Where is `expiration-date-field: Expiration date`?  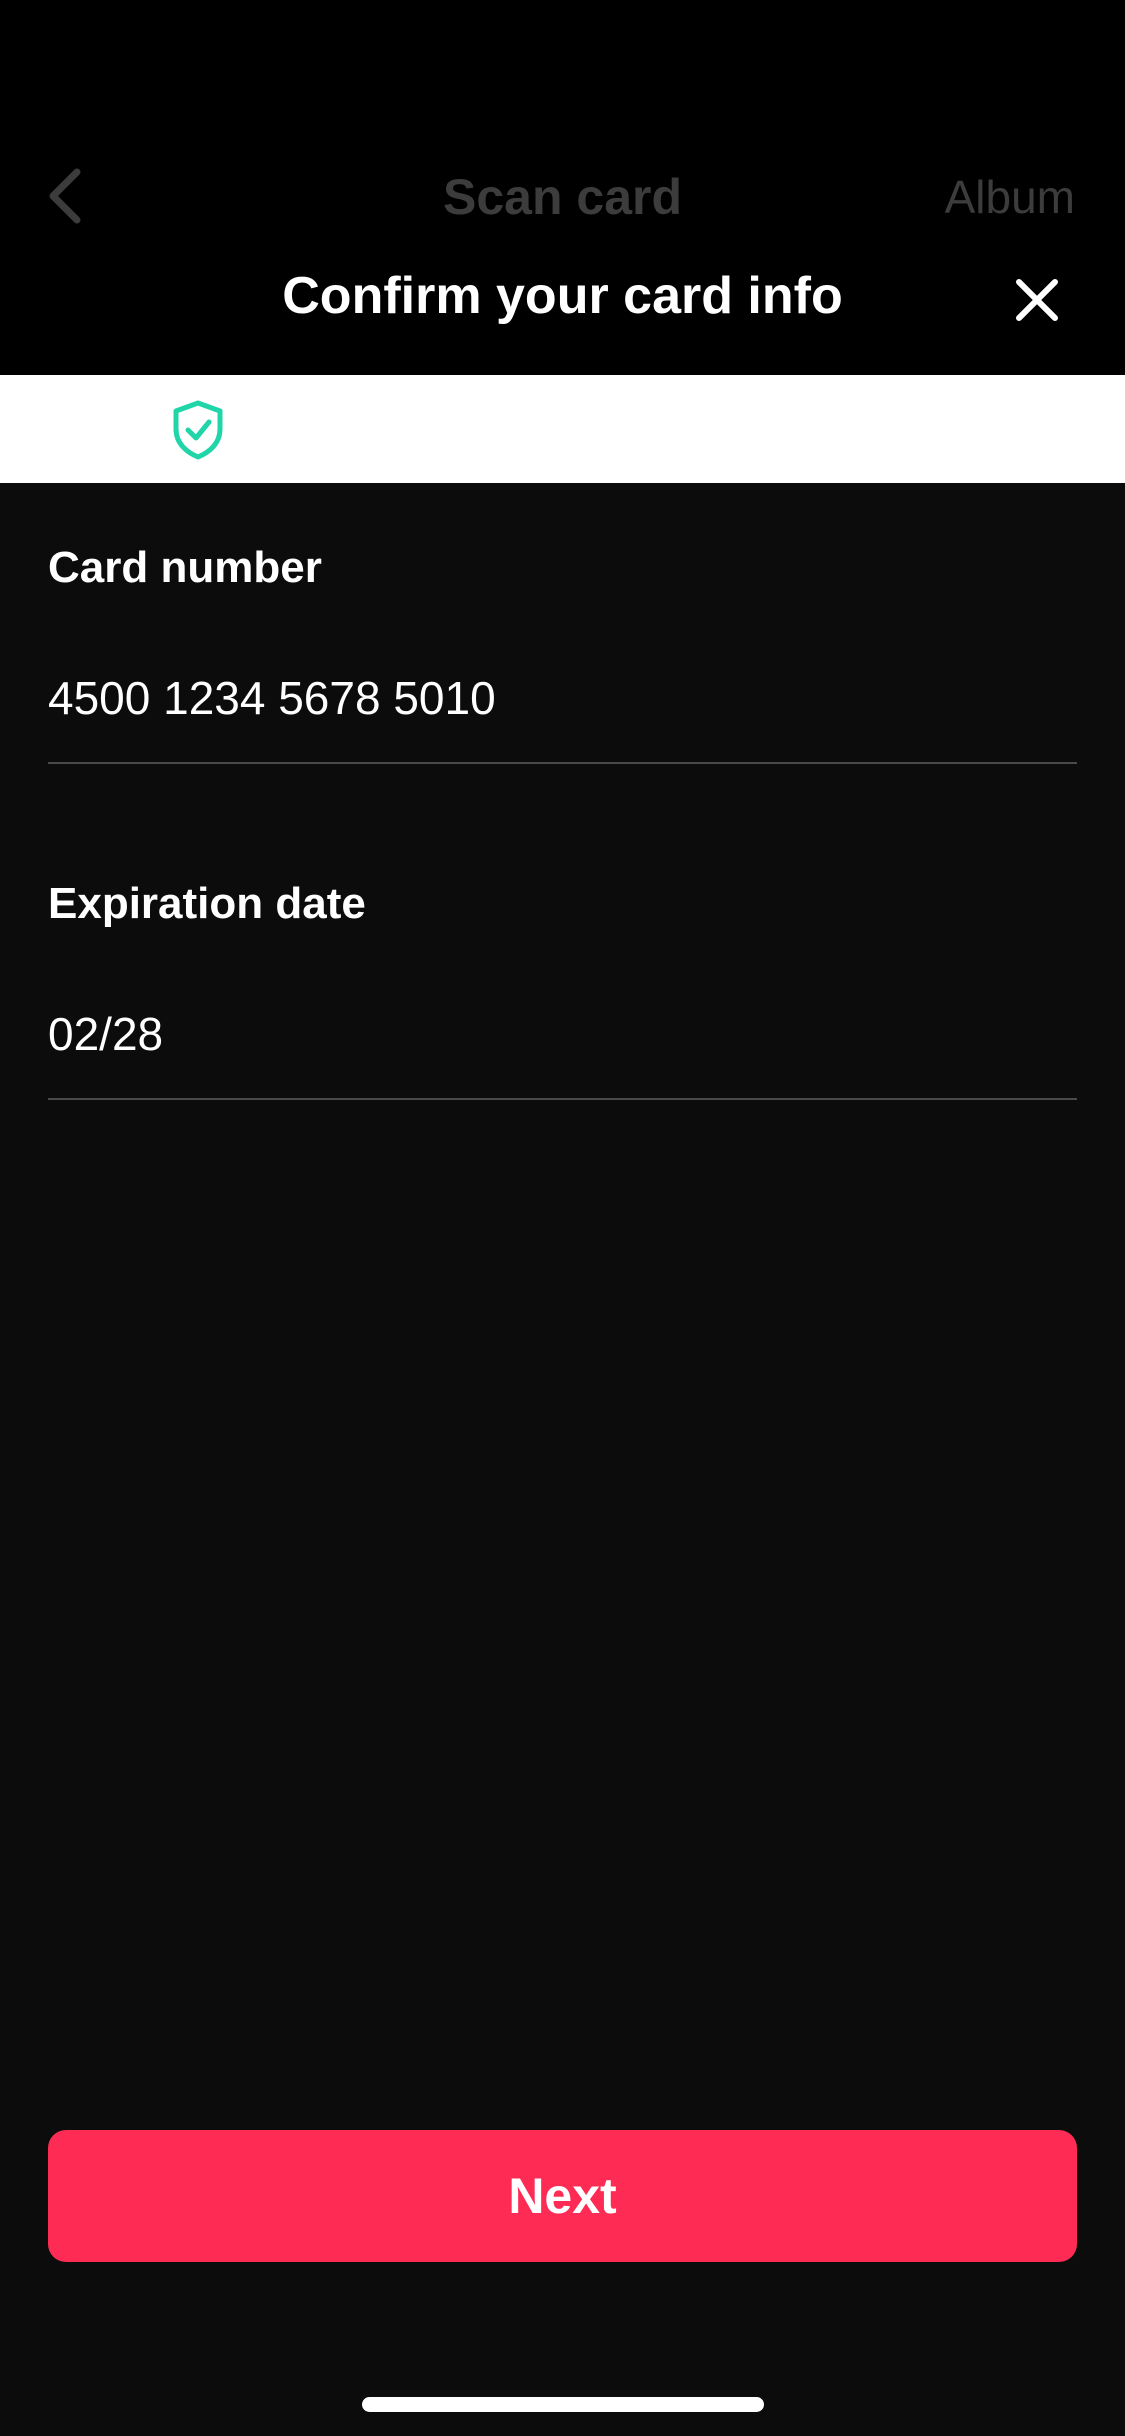
expiration-date-field: Expiration date is located at coordinates (562, 959).